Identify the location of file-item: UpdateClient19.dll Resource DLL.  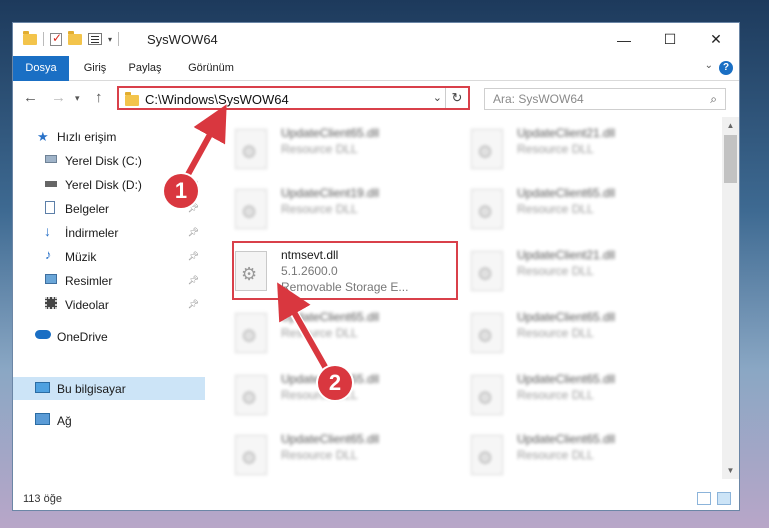
(346, 210).